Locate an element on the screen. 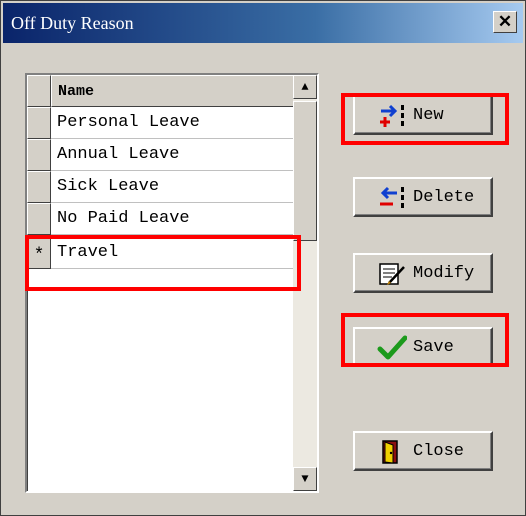 This screenshot has width=526, height=516. checkmark-icon is located at coordinates (392, 347).